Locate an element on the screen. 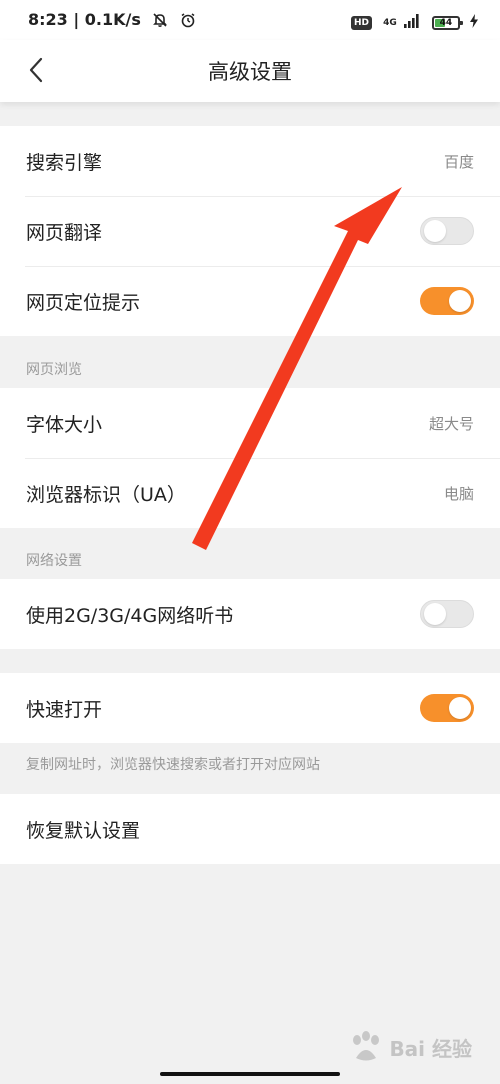  font-size-value: 超大号 is located at coordinates (451, 424).